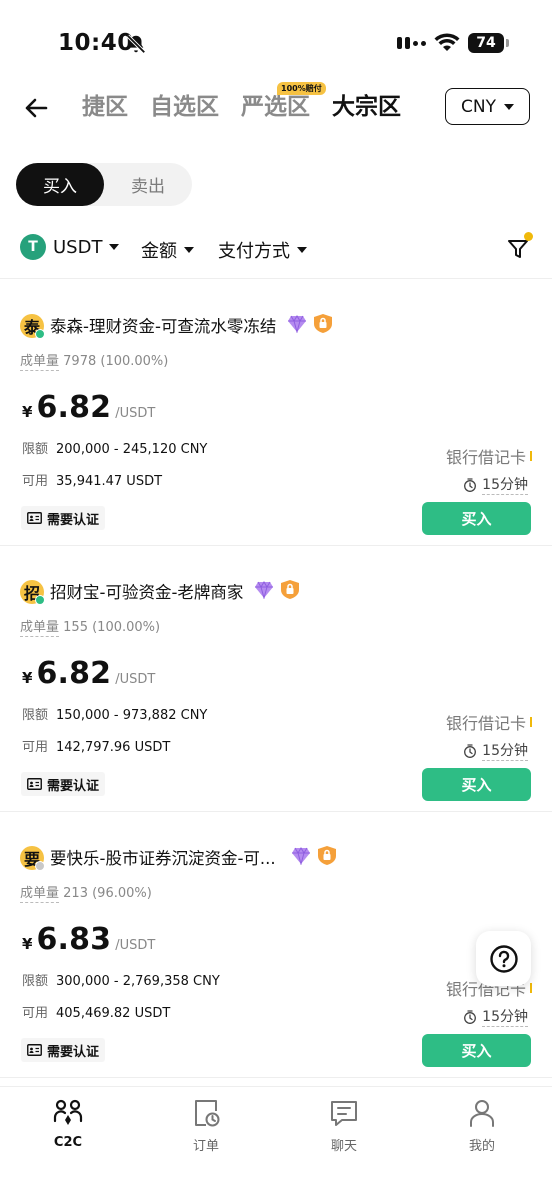 The width and height of the screenshot is (552, 1200). Describe the element at coordinates (447, 42) in the screenshot. I see `wifi-icon` at that location.